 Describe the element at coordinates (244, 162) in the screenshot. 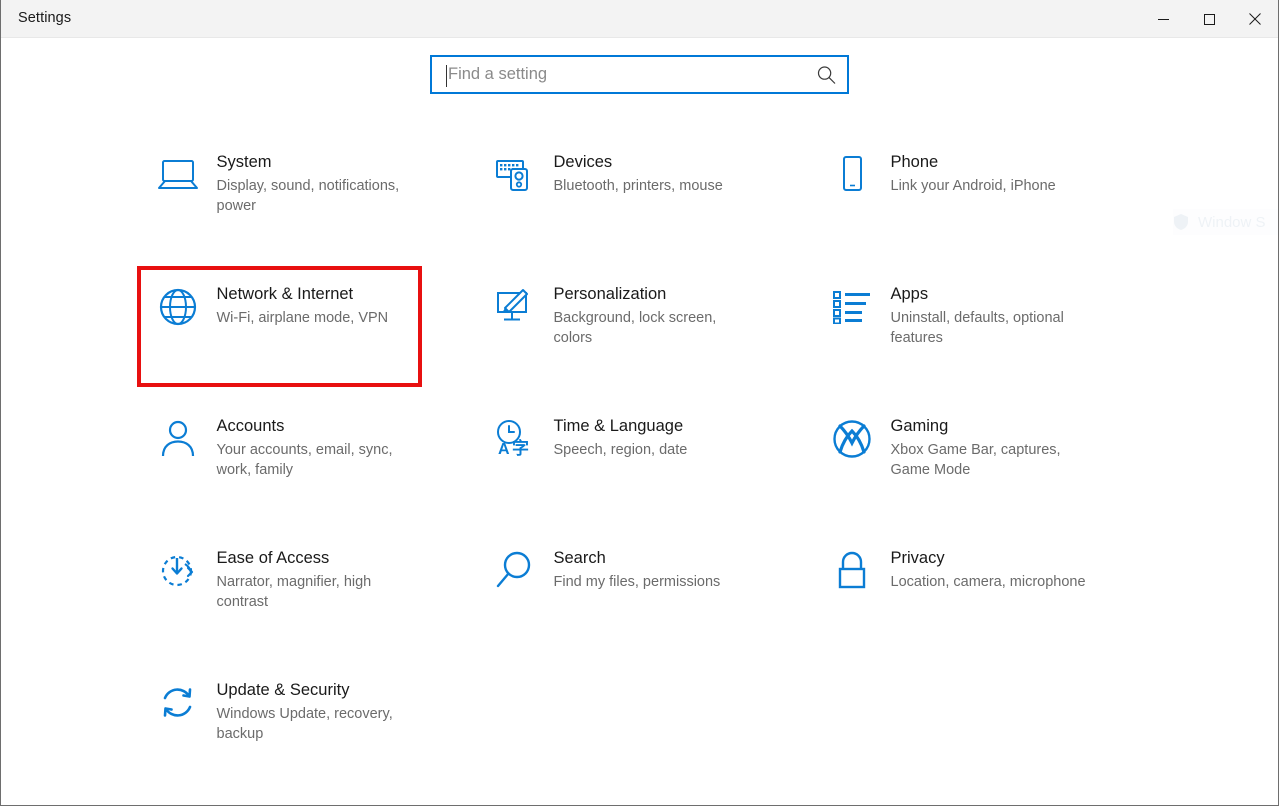

I see `tile-title: System` at that location.